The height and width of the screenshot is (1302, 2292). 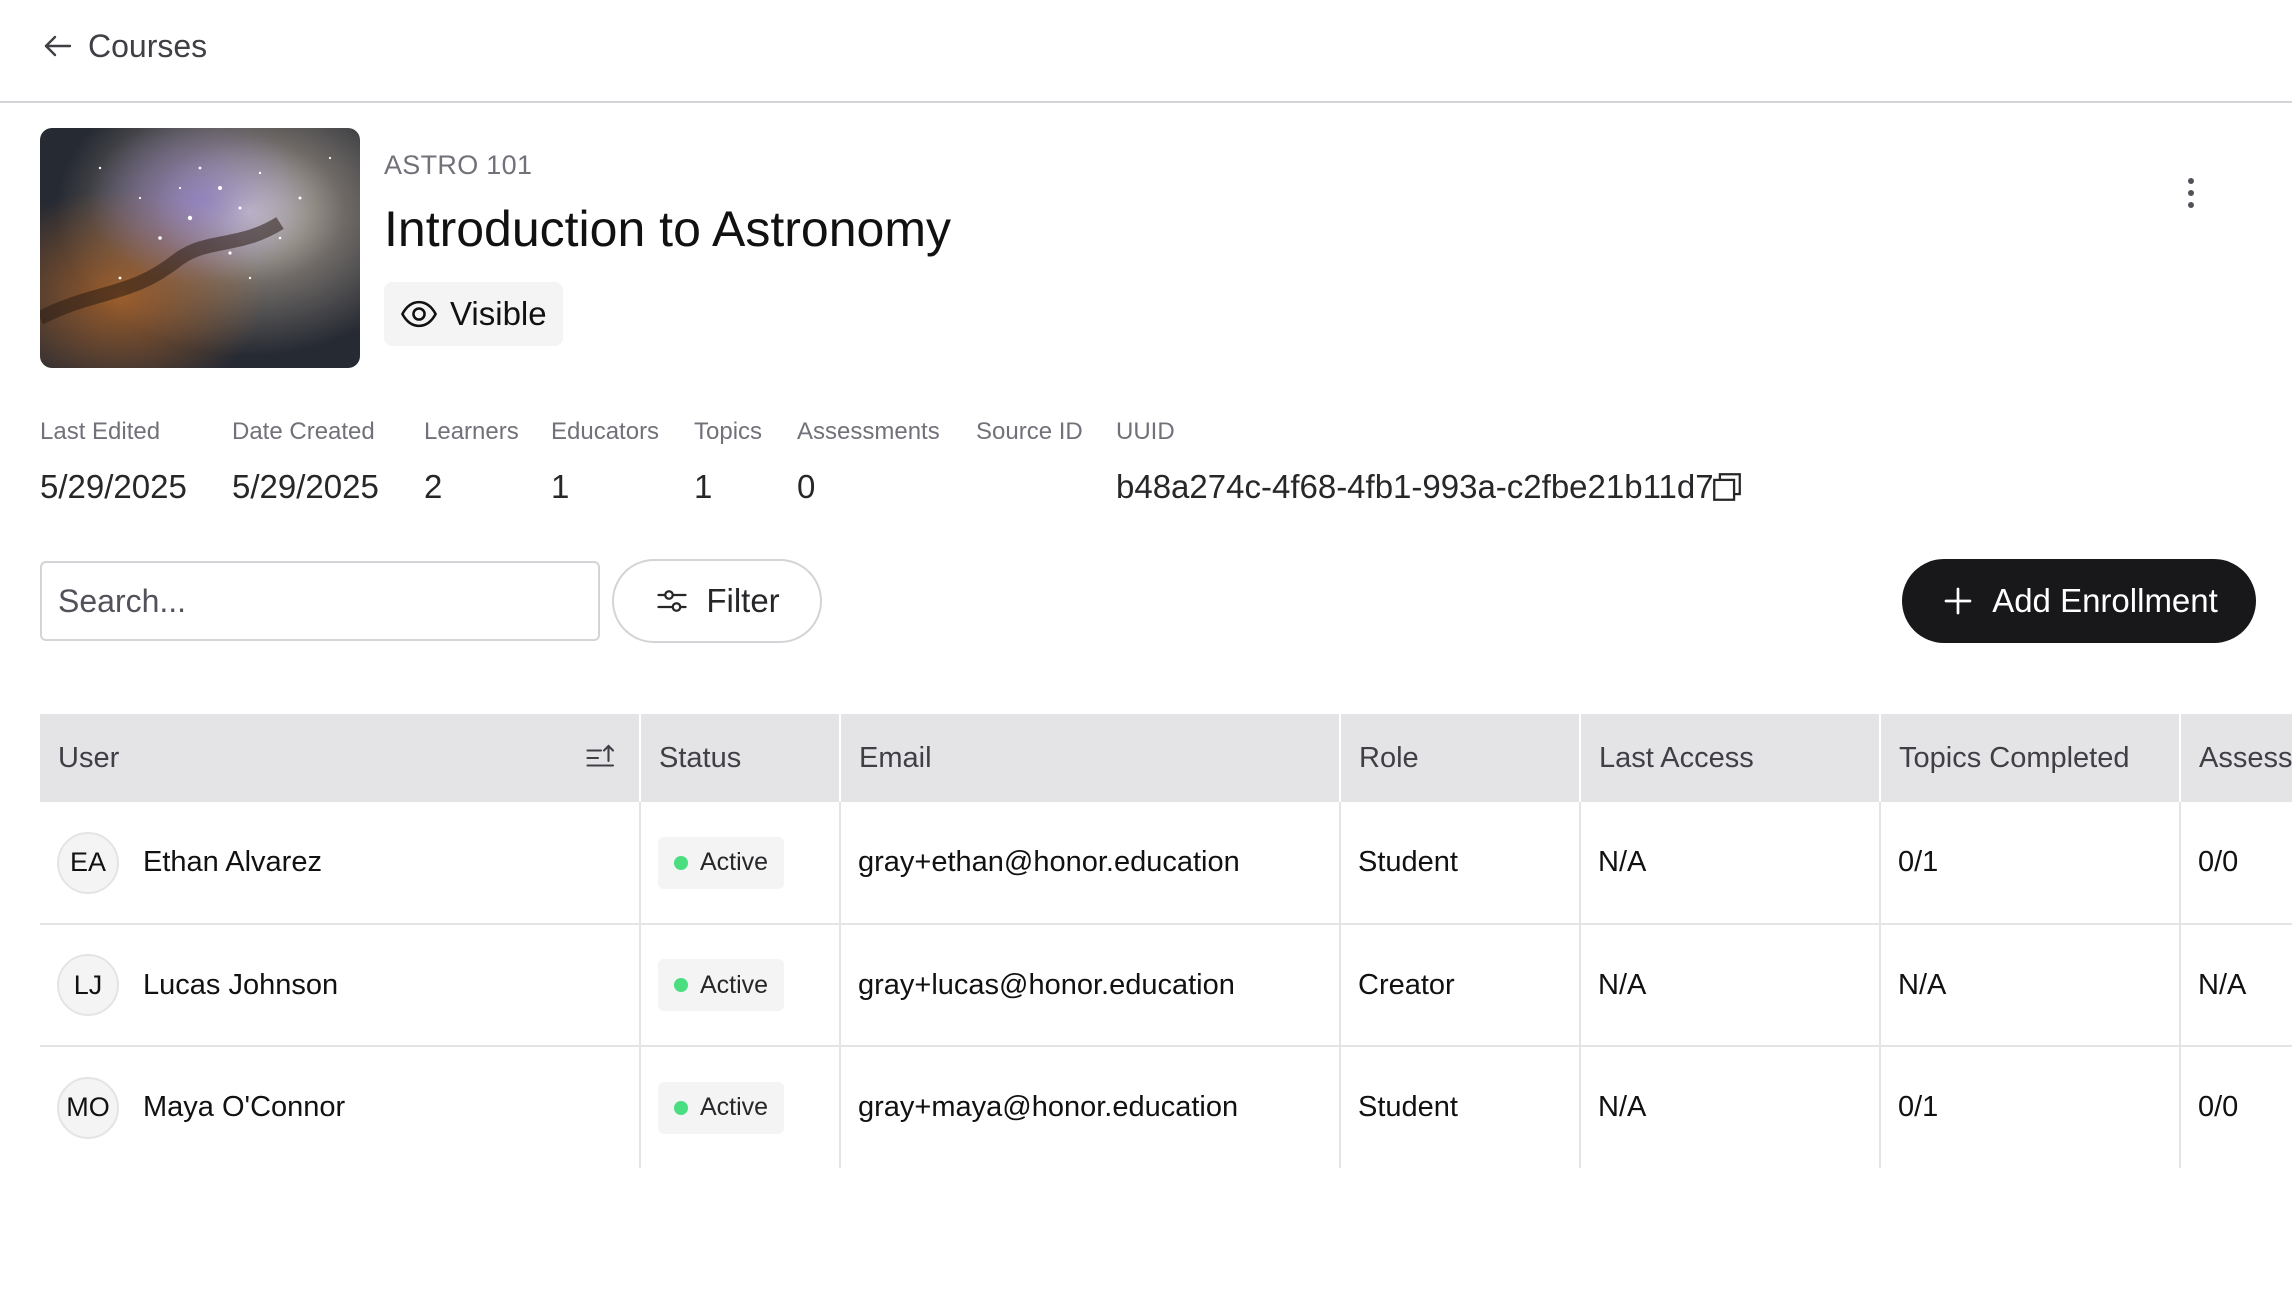 I want to click on course-title: Introduction to Astronomy, so click(x=667, y=229).